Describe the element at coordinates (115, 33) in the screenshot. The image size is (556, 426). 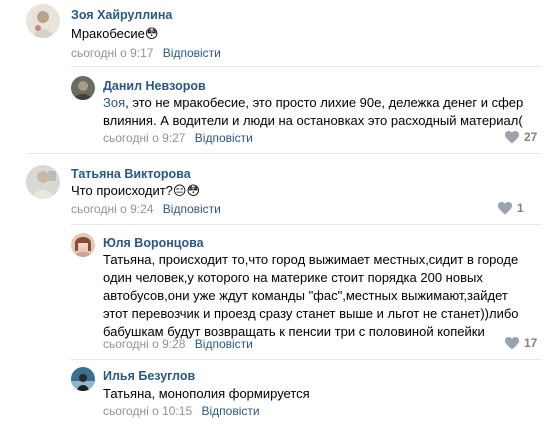
I see `comment-text: Мракобесие😳` at that location.